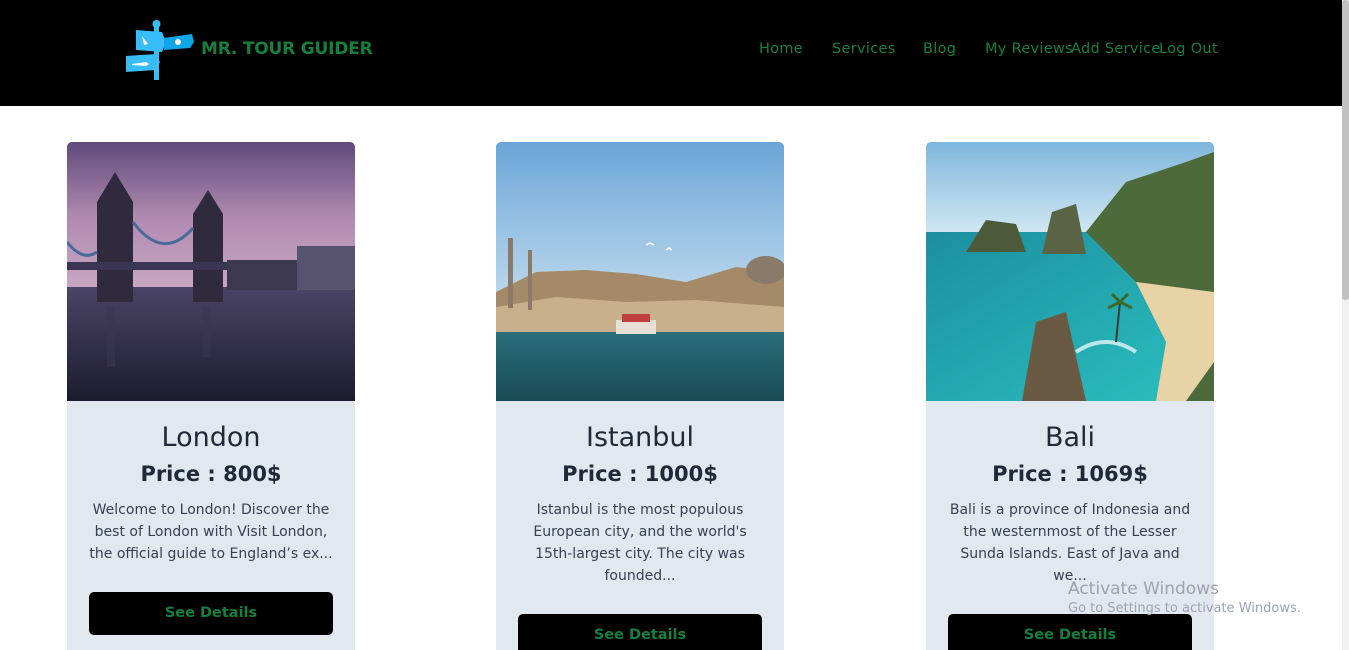  Describe the element at coordinates (1345, 325) in the screenshot. I see `scrollbar-track` at that location.